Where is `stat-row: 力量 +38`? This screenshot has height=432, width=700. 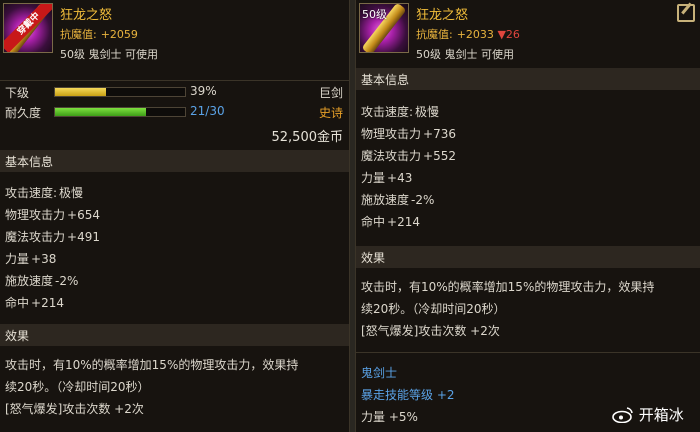 stat-row: 力量 +38 is located at coordinates (31, 259).